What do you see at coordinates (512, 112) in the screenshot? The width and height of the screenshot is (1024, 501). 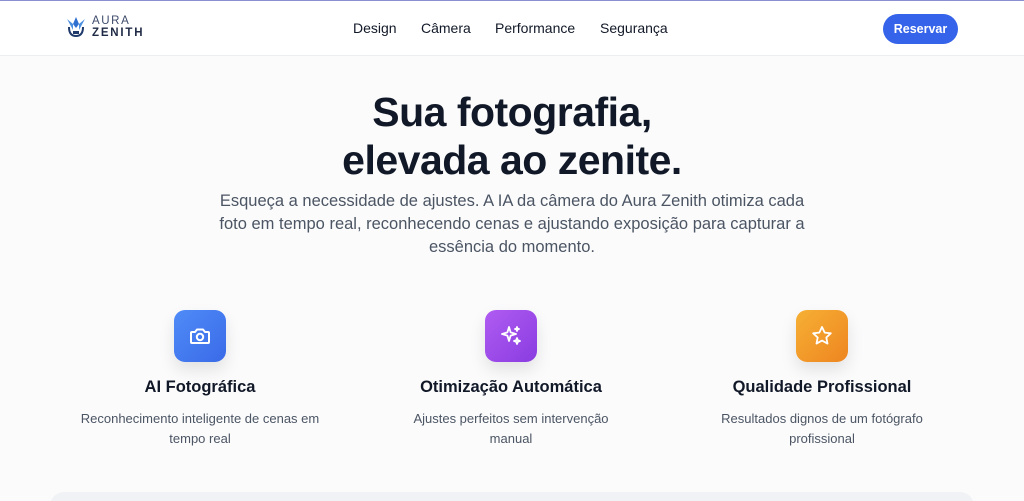 I see `hero-title-line-1: Sua fotografia,` at bounding box center [512, 112].